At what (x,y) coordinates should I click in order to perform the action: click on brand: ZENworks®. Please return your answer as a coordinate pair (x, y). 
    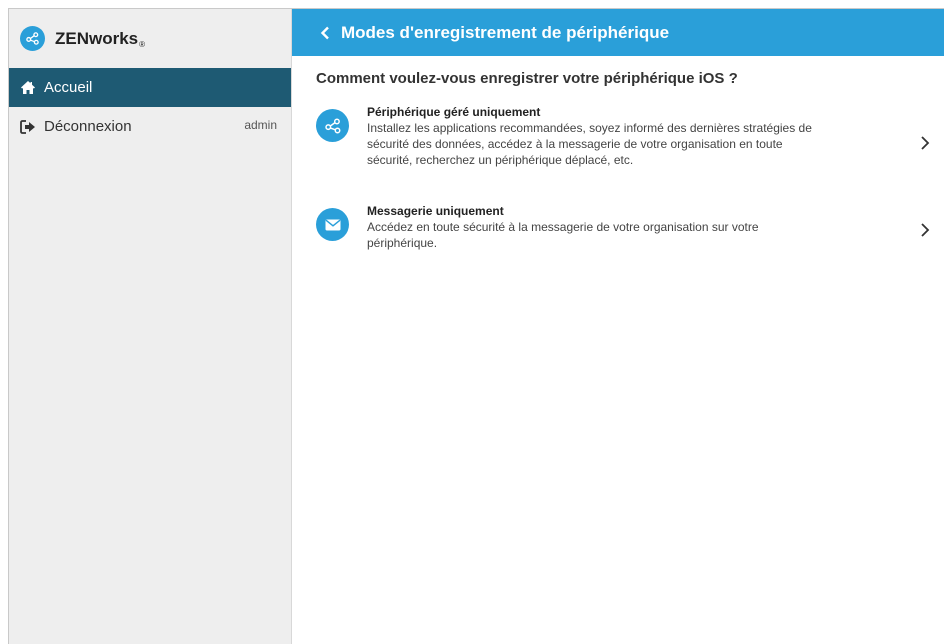
    Looking at the image, I should click on (150, 38).